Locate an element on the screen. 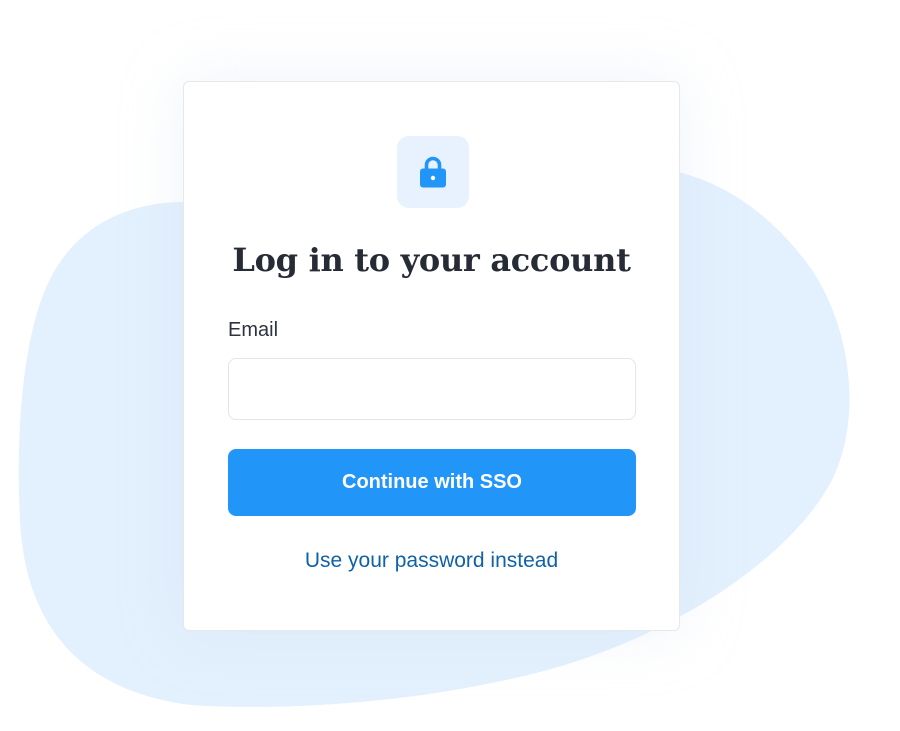  page-title: Log in to your account is located at coordinates (431, 260).